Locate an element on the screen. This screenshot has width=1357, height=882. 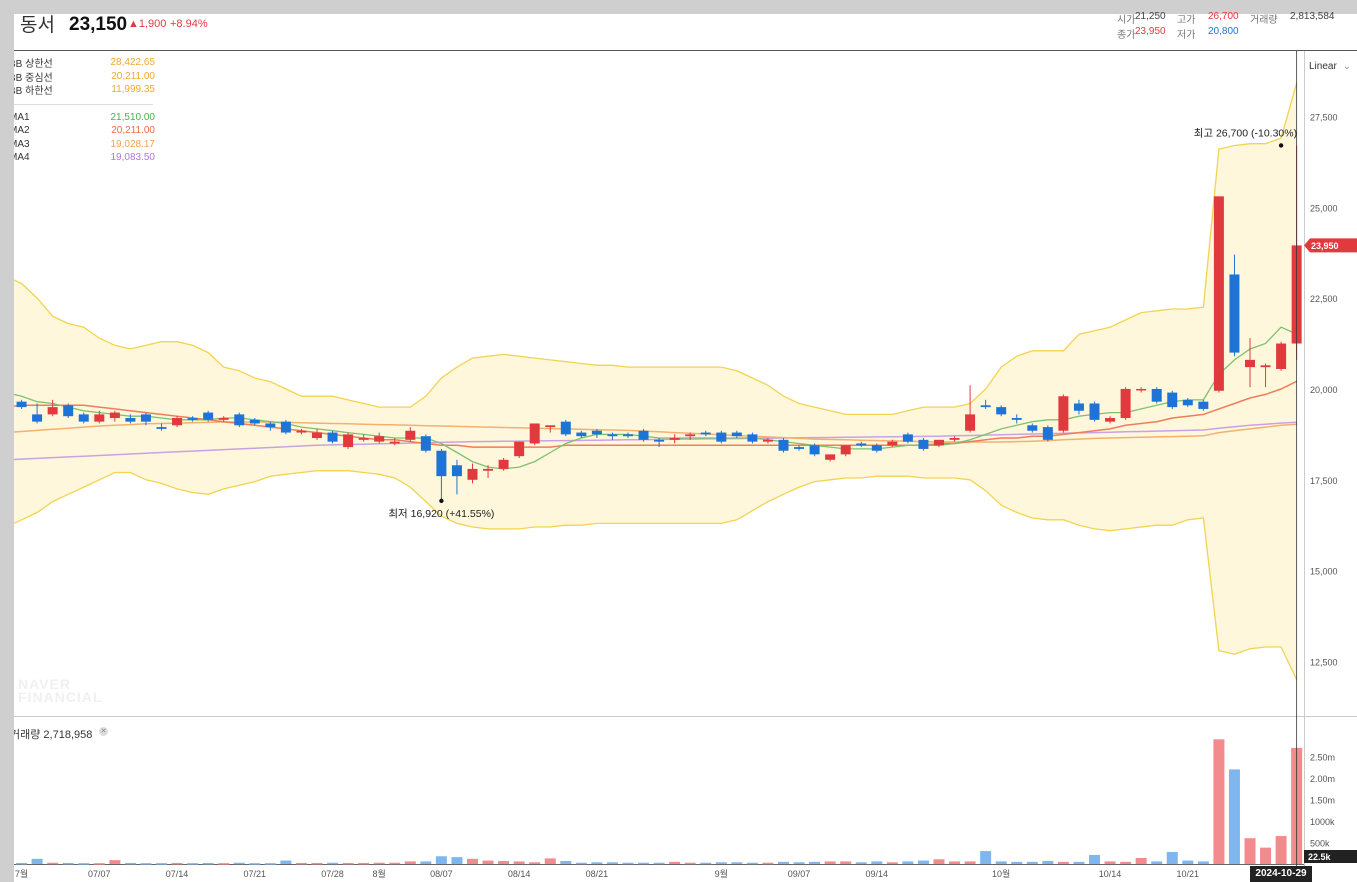
time-tick-label: 7월 is located at coordinates (21, 873).